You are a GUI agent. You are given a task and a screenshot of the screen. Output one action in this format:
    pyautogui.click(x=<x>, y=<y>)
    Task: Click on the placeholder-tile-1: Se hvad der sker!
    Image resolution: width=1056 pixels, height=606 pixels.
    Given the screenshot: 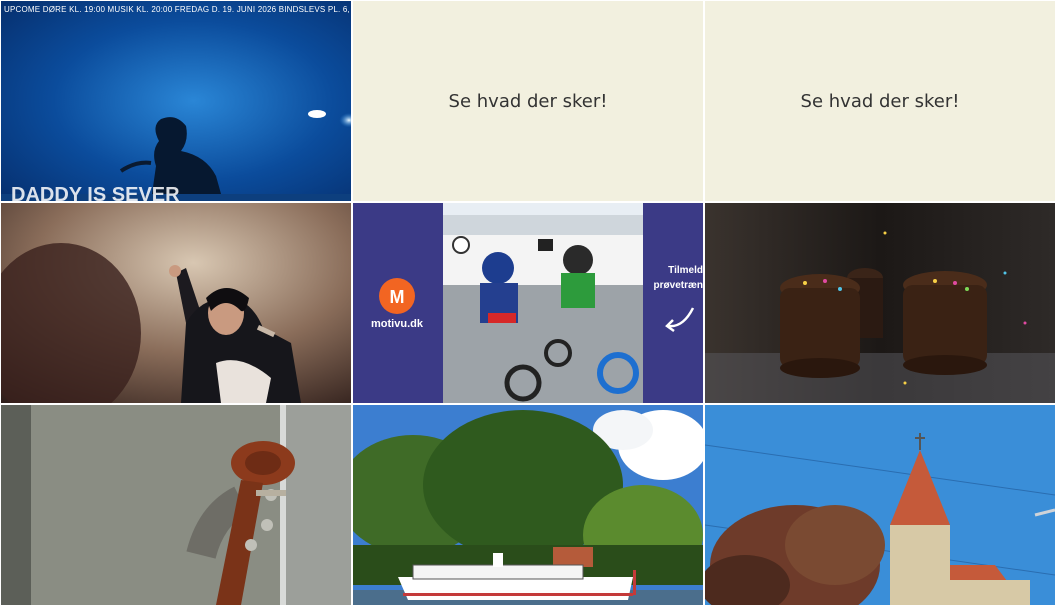 What is the action you would take?
    pyautogui.click(x=528, y=101)
    